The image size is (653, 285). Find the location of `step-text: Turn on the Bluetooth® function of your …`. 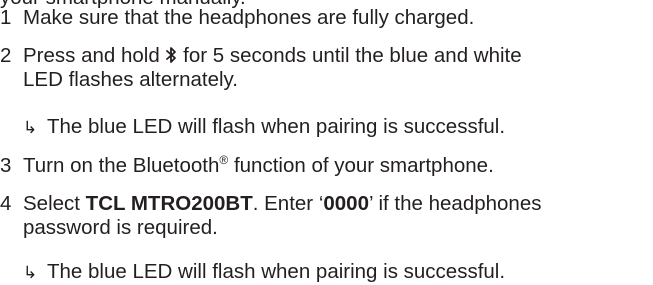

step-text: Turn on the Bluetooth® function of your … is located at coordinates (335, 166).